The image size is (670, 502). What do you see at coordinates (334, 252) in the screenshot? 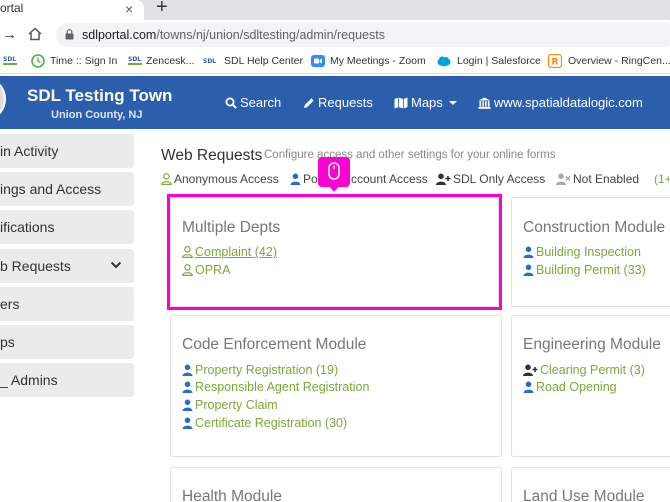
I see `highlight-box` at bounding box center [334, 252].